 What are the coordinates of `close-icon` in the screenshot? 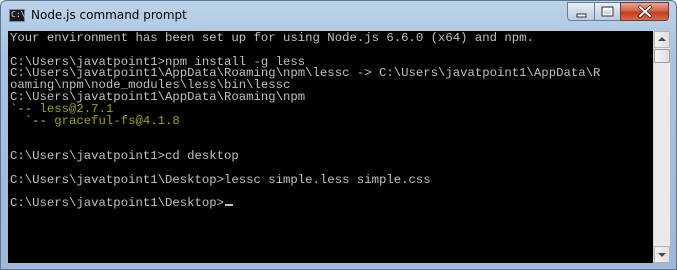 It's located at (645, 11).